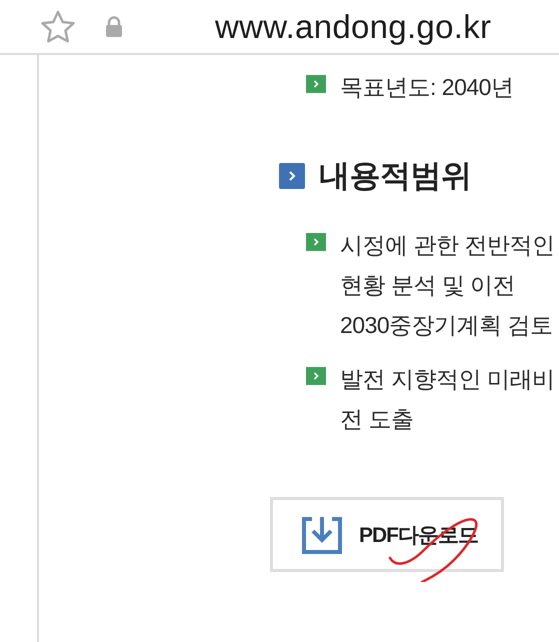  I want to click on url-text: www.andong.go.kr, so click(353, 27).